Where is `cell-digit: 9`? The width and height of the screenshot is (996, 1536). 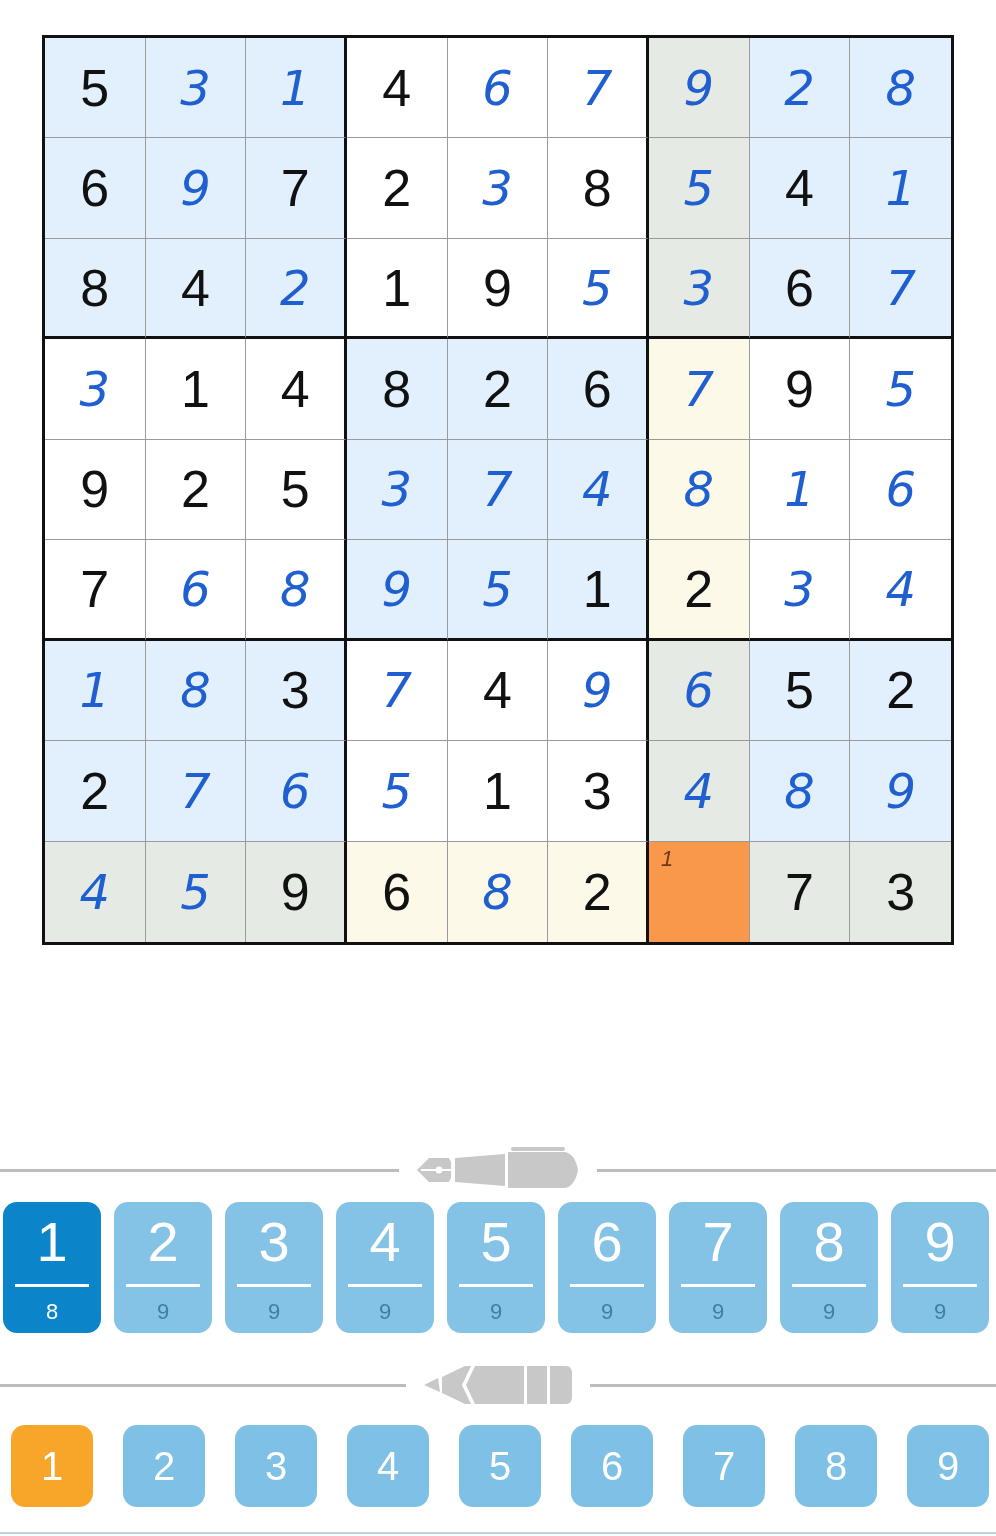 cell-digit: 9 is located at coordinates (195, 188).